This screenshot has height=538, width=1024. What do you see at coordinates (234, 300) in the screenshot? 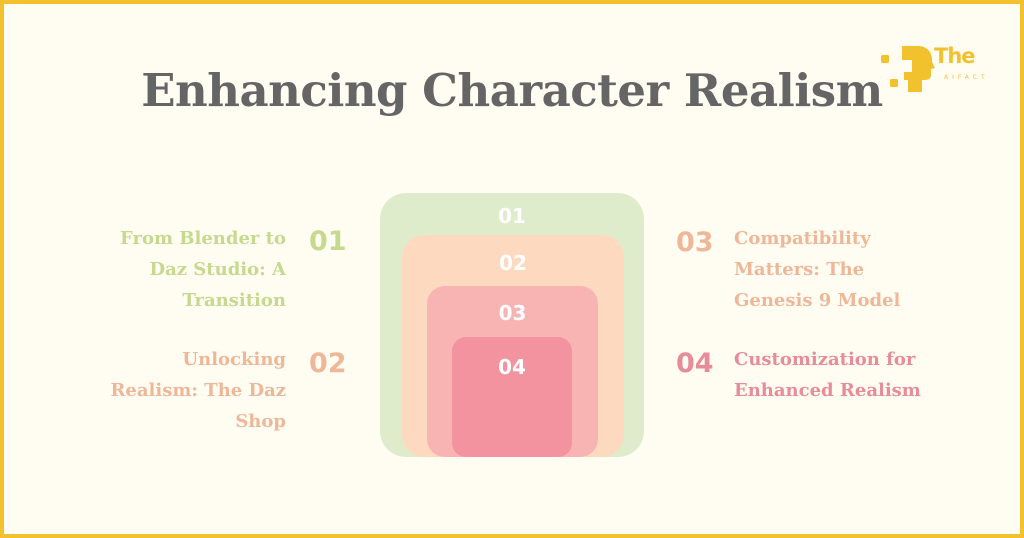
I see `item-line: Transition` at bounding box center [234, 300].